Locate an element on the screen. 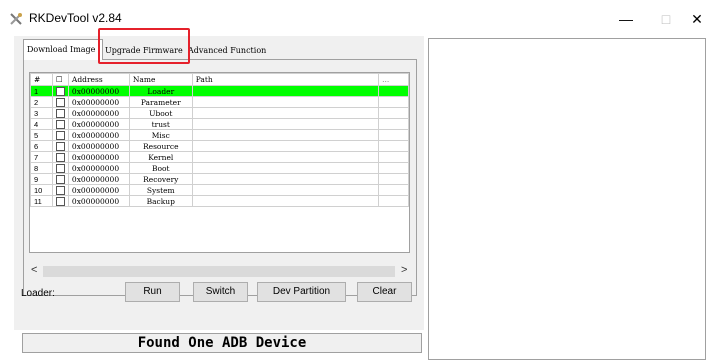 This screenshot has height=364, width=713. table-row: 11 0x00000000 Backup is located at coordinates (219, 201).